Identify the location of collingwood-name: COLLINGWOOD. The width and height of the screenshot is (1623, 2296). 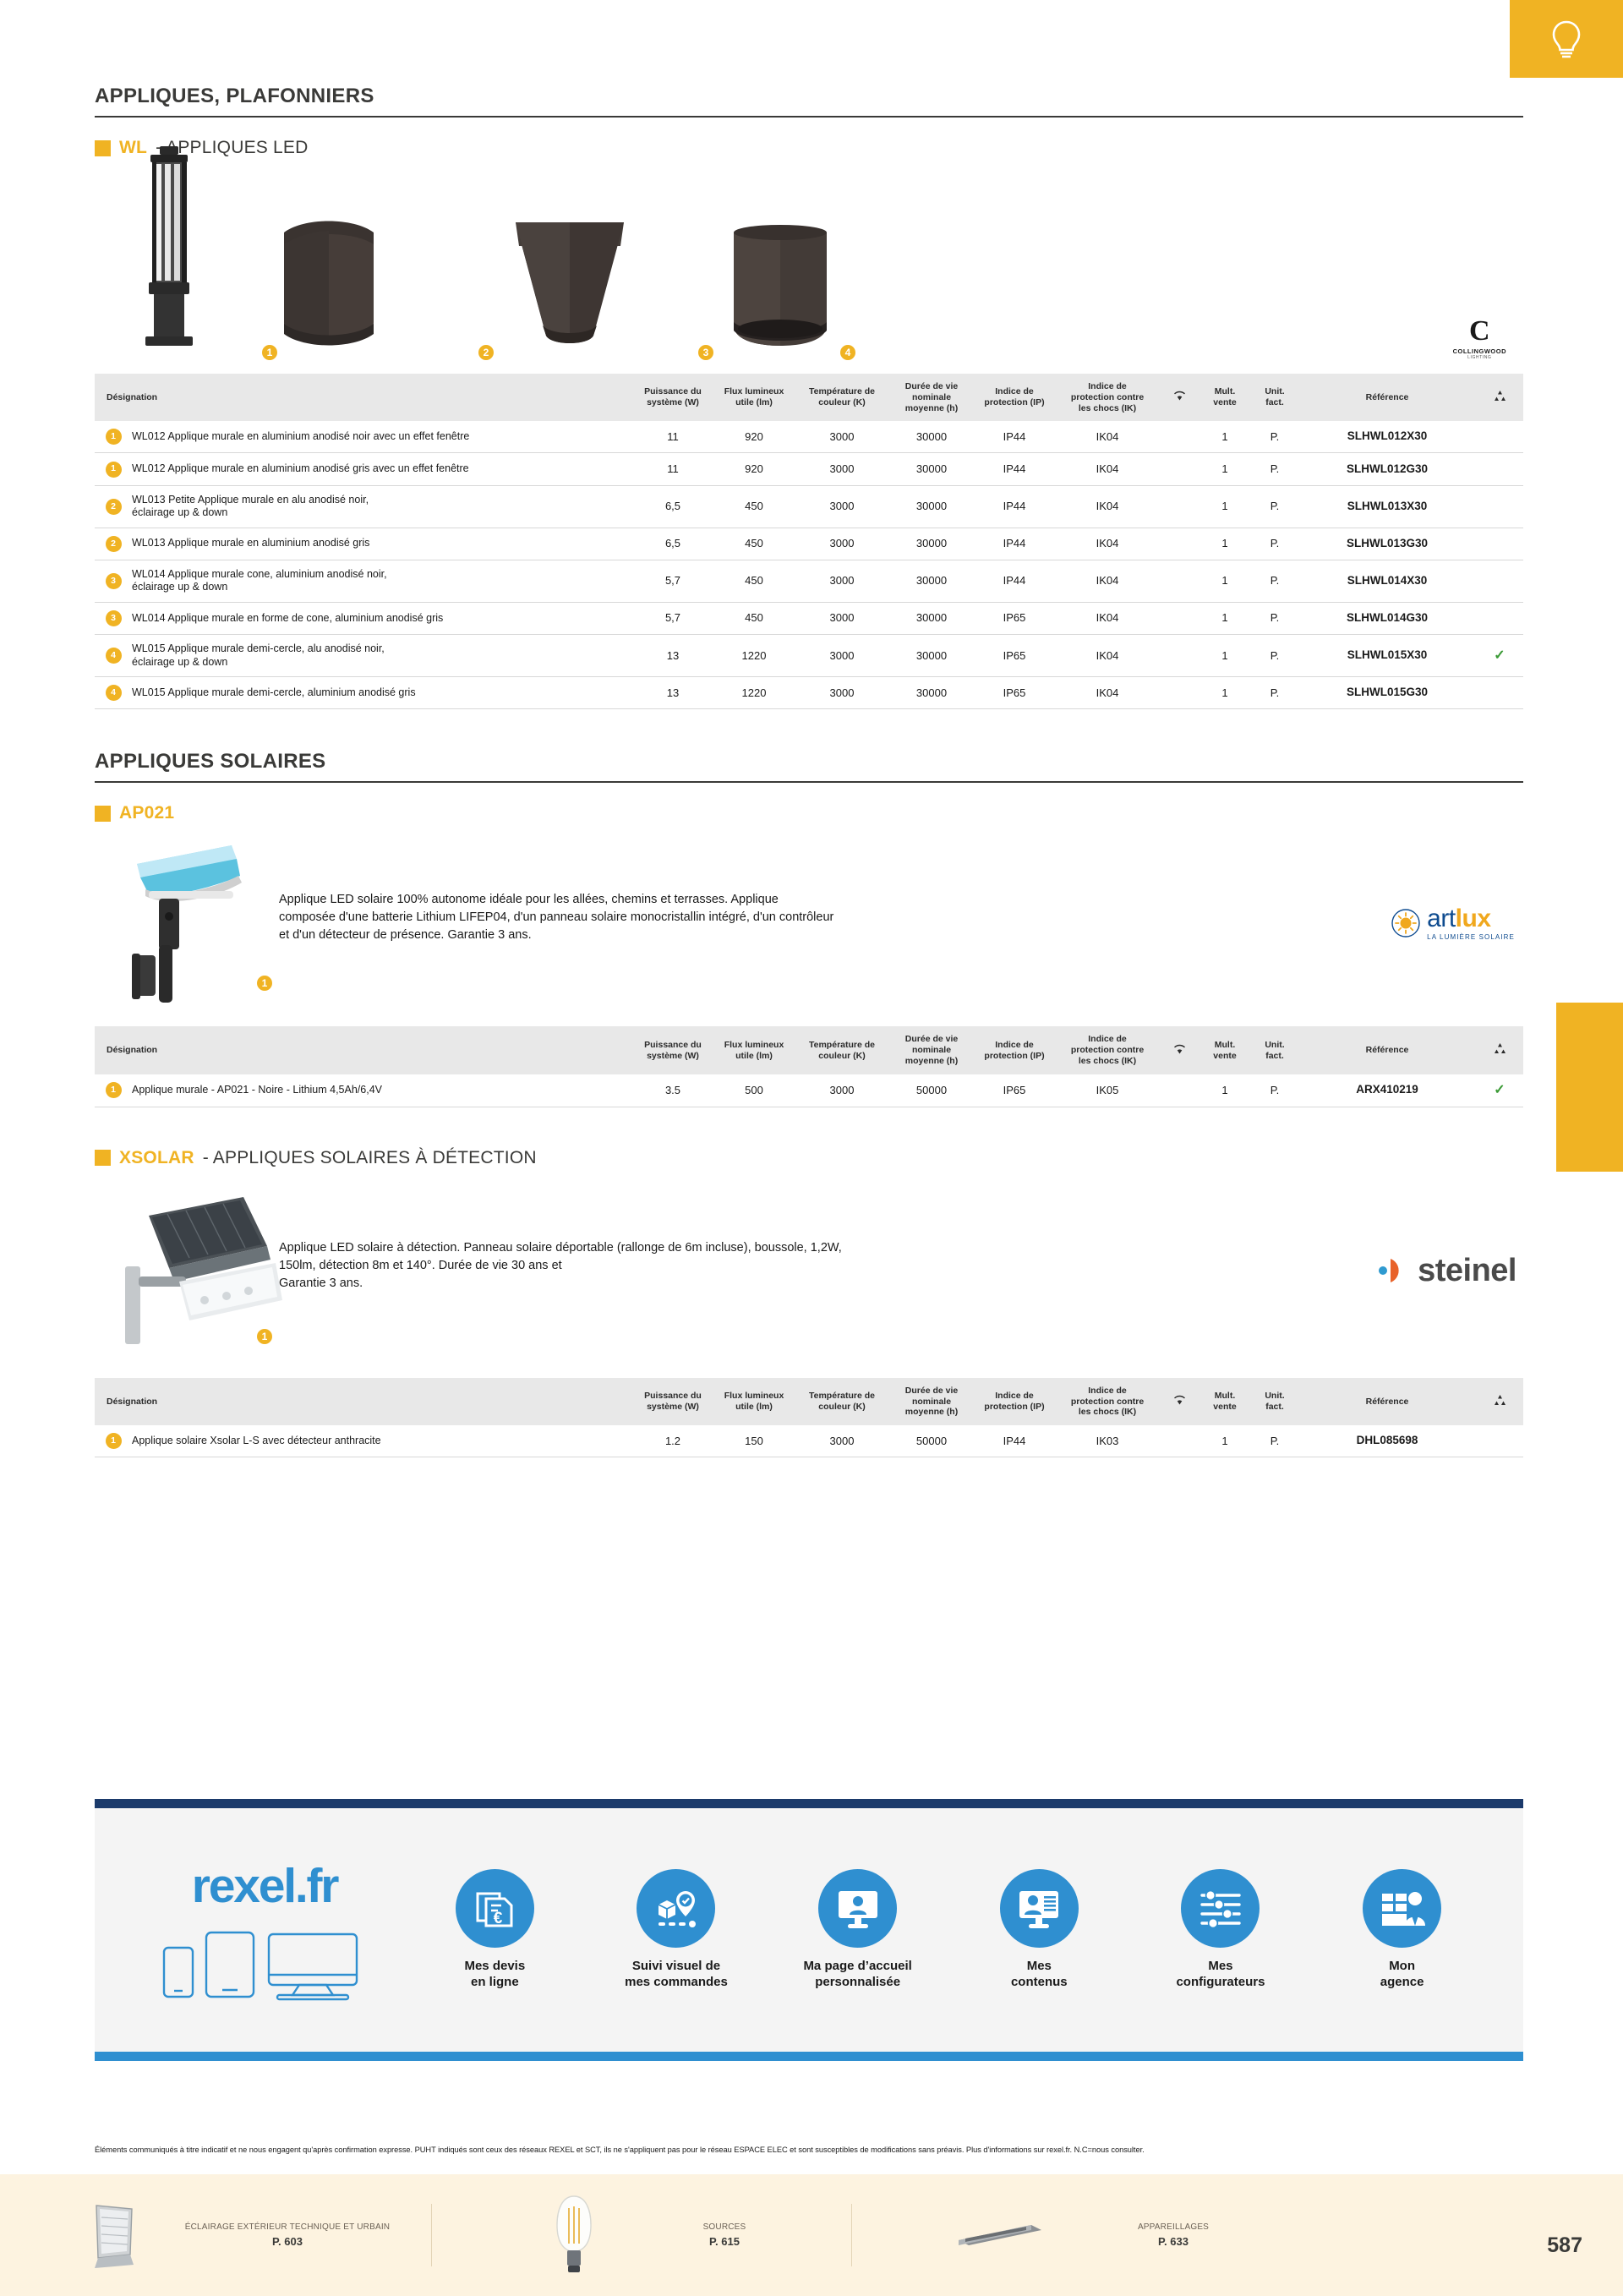
(1479, 351).